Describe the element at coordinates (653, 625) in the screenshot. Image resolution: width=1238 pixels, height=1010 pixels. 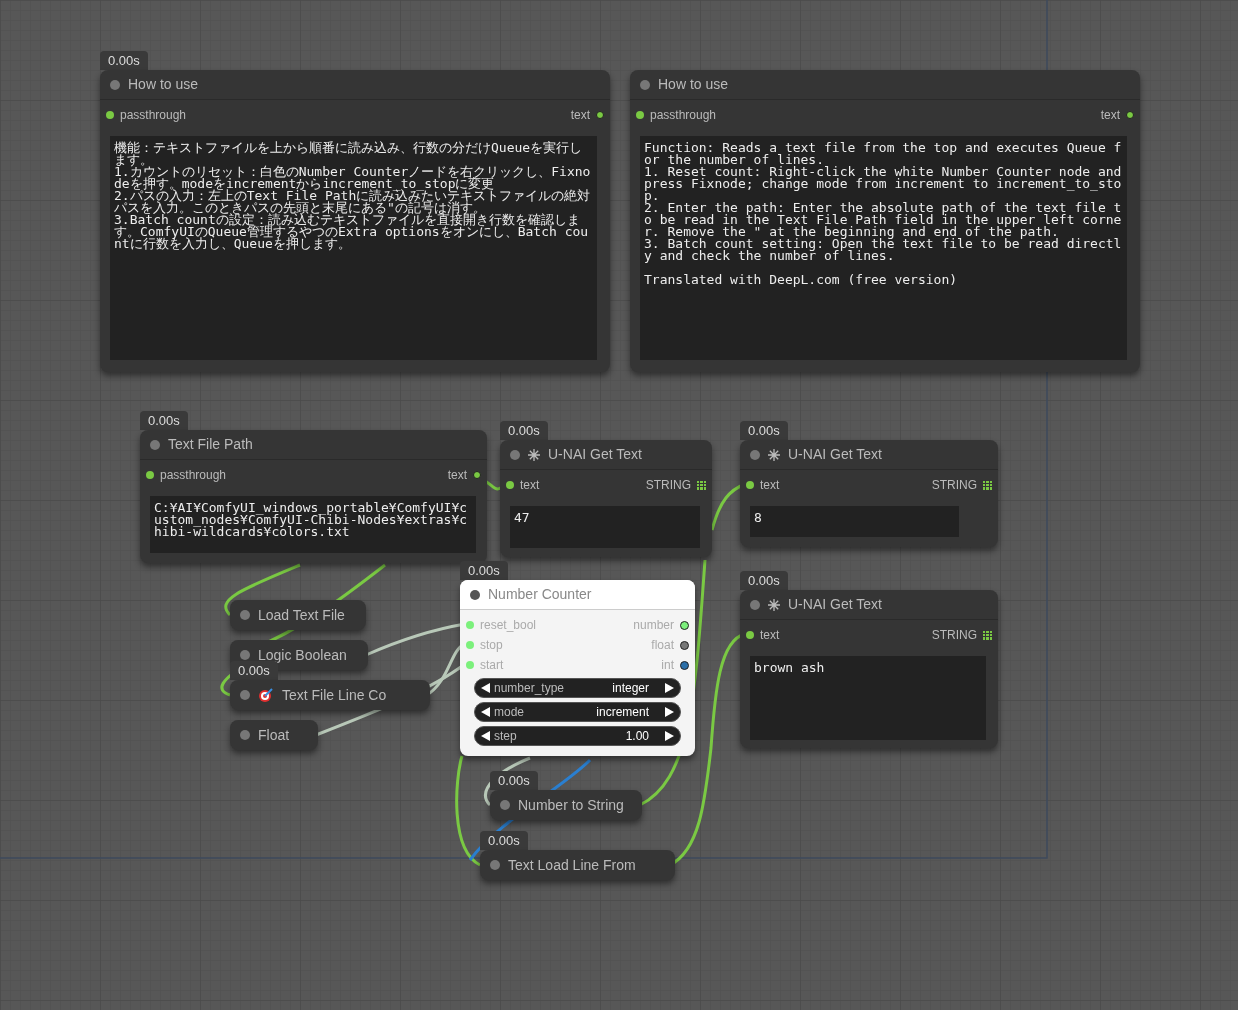
I see `output-label: number` at that location.